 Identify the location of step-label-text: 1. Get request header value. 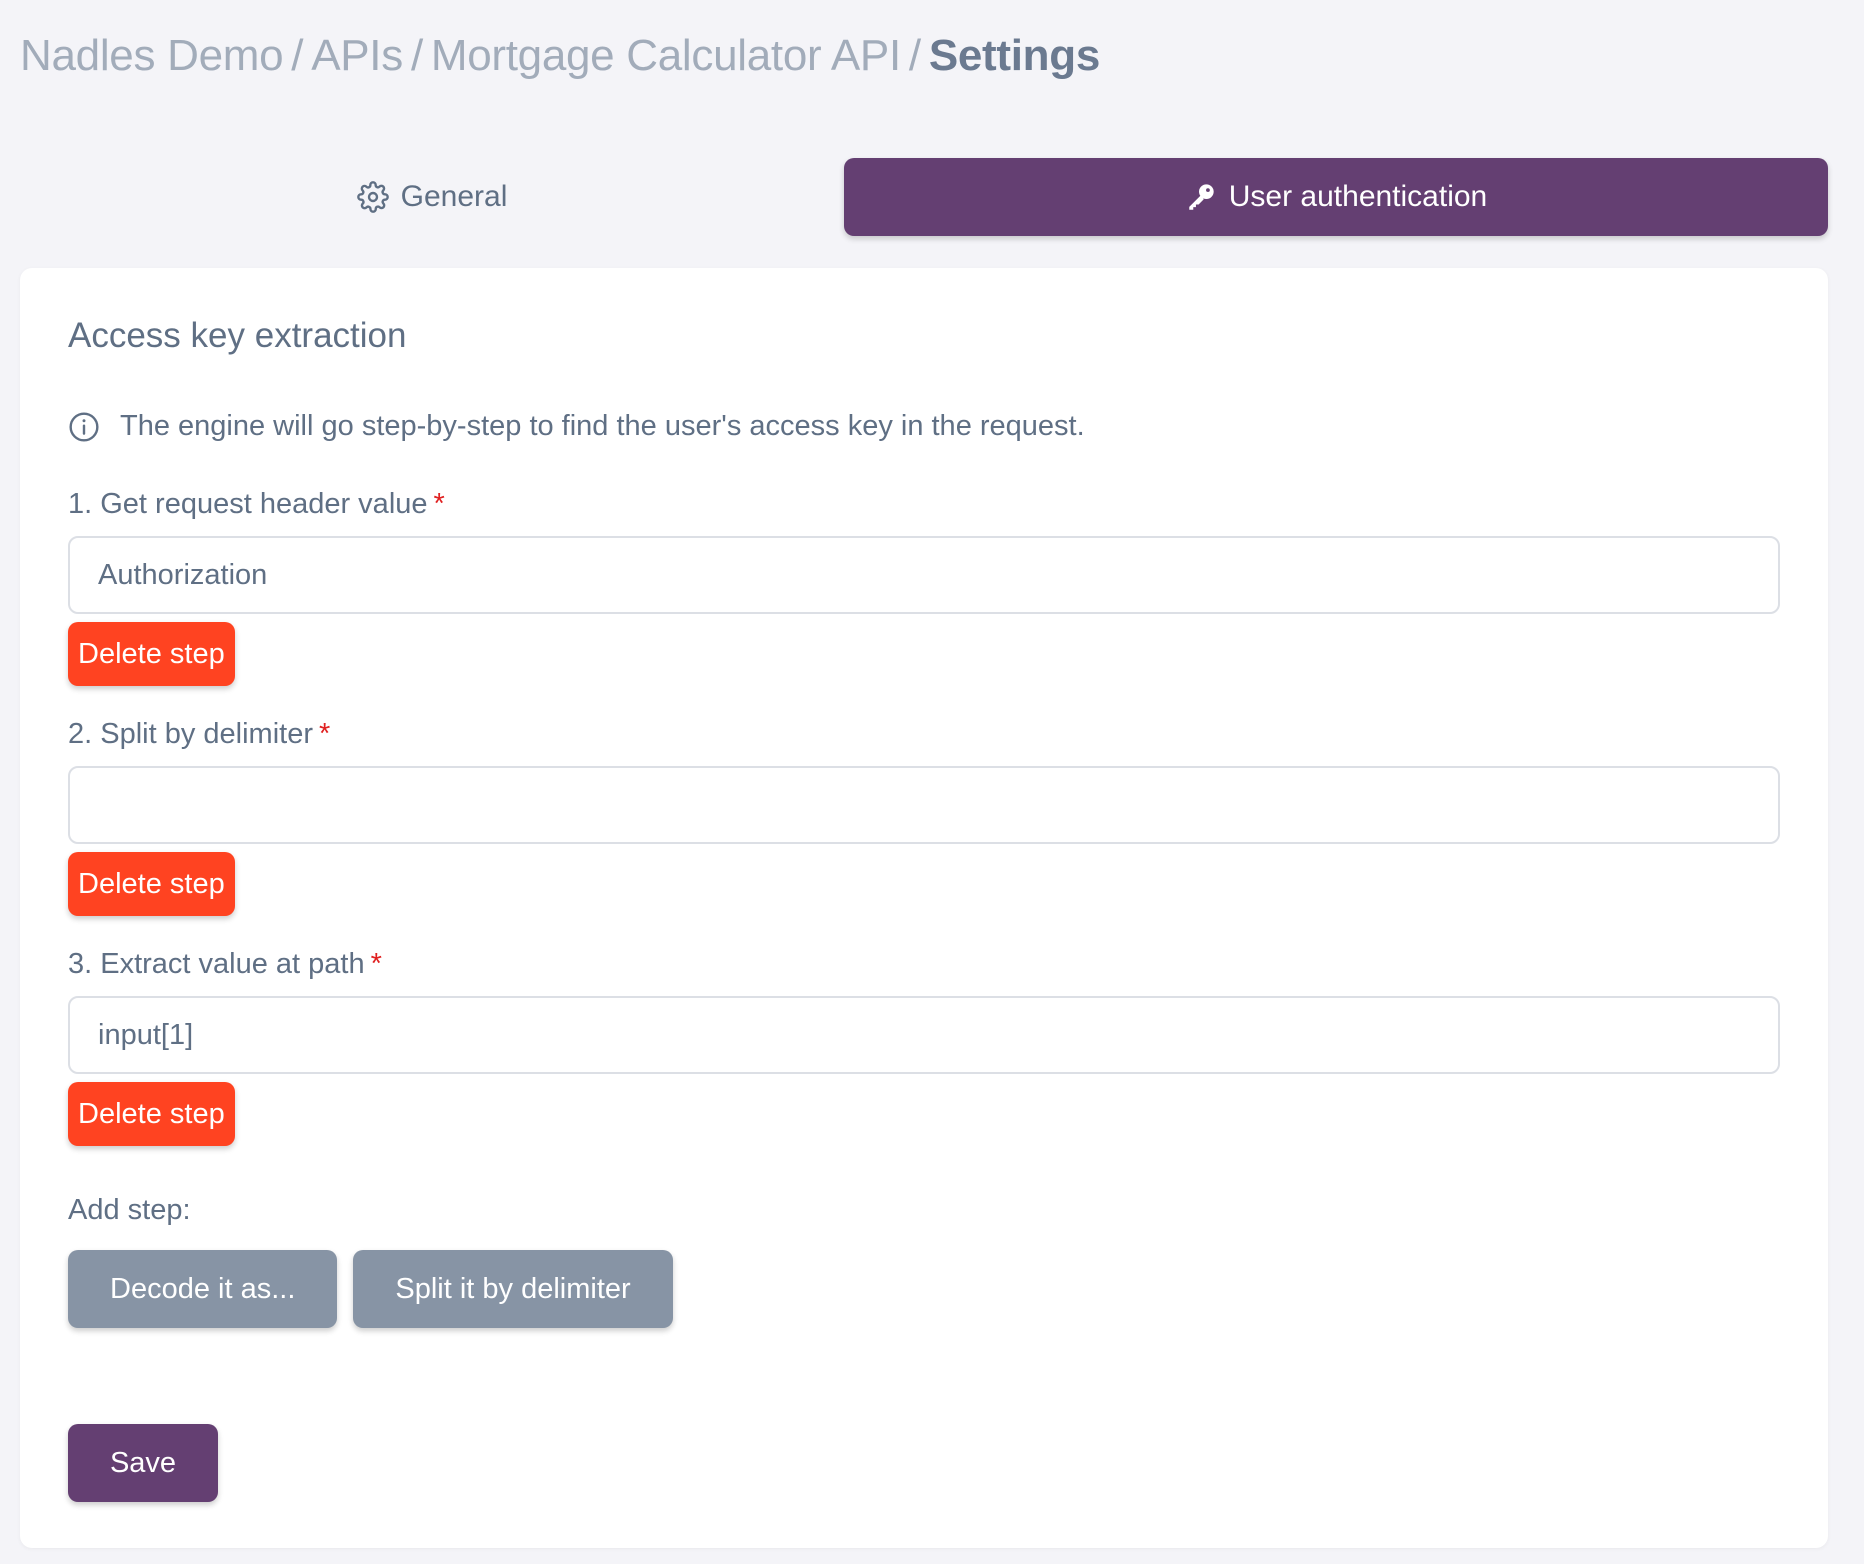
(248, 504).